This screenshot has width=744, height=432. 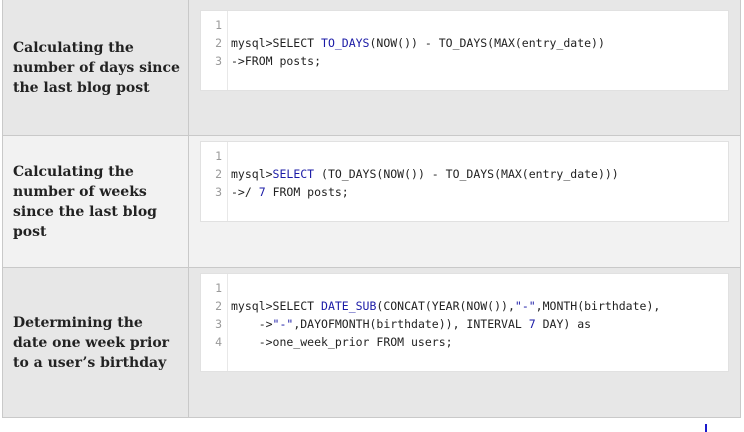 I want to click on code-token: DAY) as, so click(x=563, y=324).